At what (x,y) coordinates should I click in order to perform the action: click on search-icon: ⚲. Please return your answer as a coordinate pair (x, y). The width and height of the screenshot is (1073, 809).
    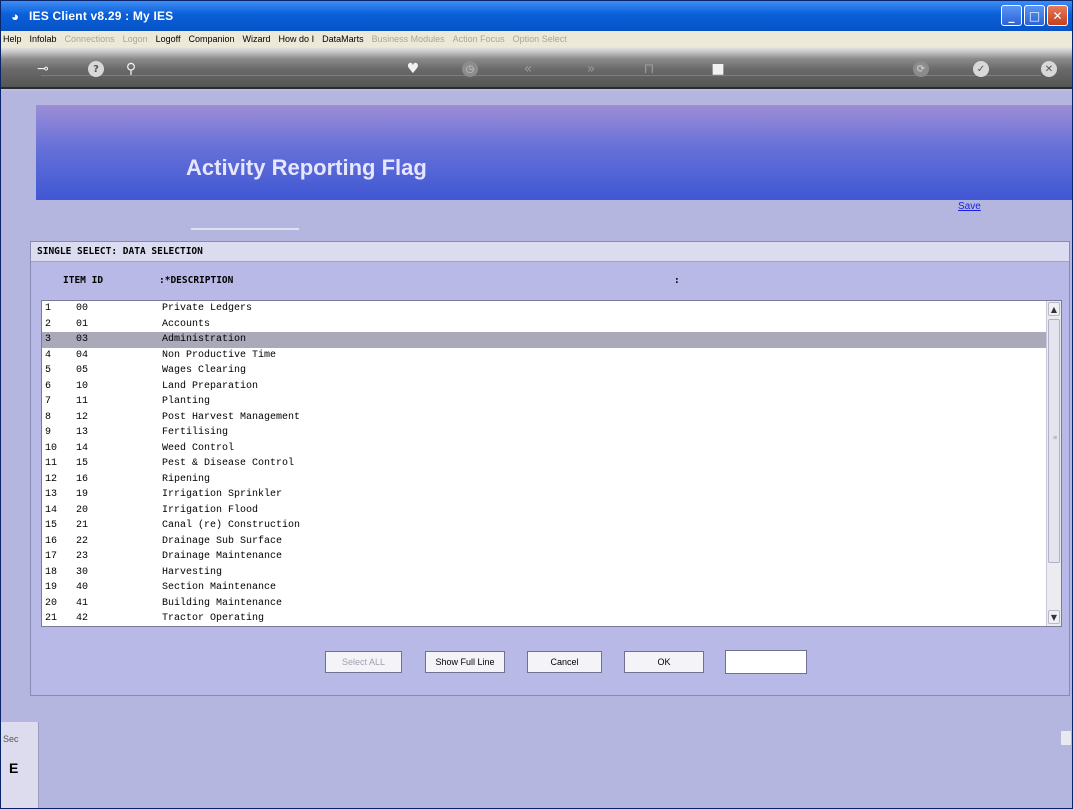
    Looking at the image, I should click on (131, 69).